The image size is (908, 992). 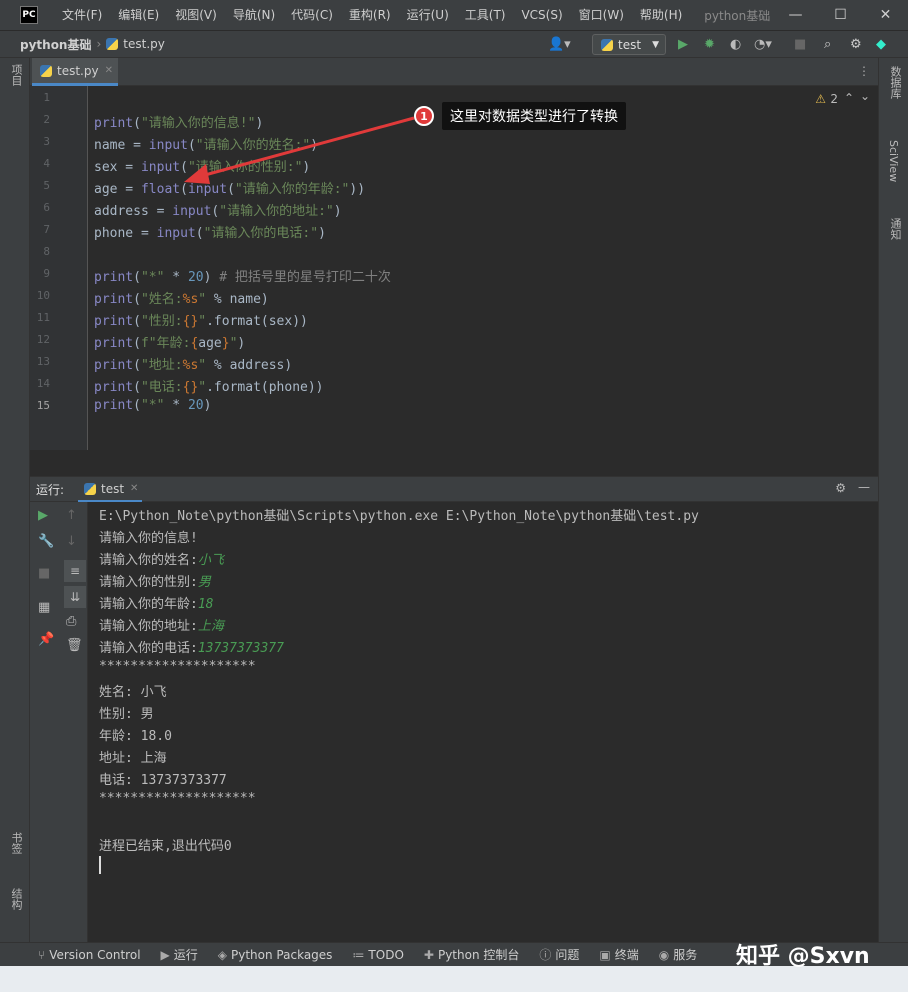 I want to click on python-file-icon, so click(x=46, y=70).